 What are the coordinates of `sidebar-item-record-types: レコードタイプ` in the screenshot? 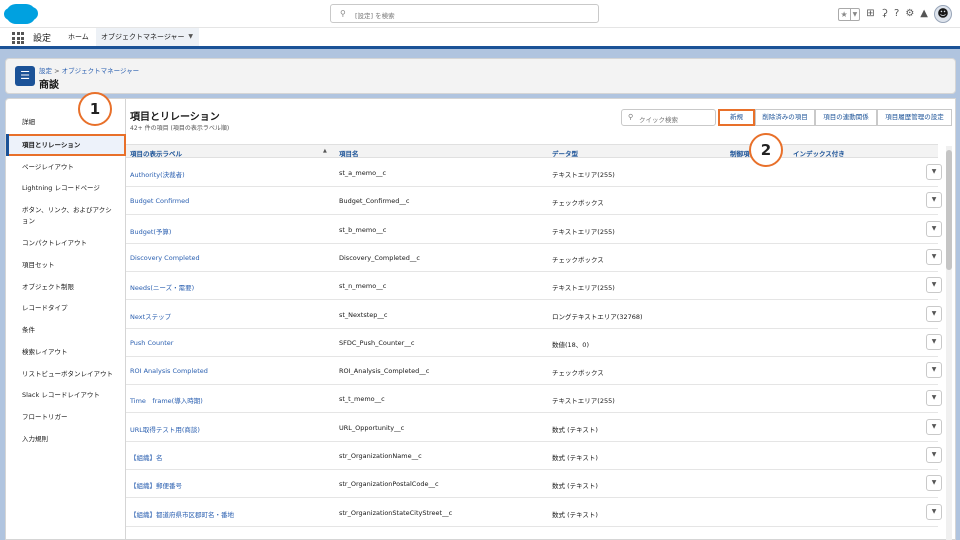 It's located at (66, 308).